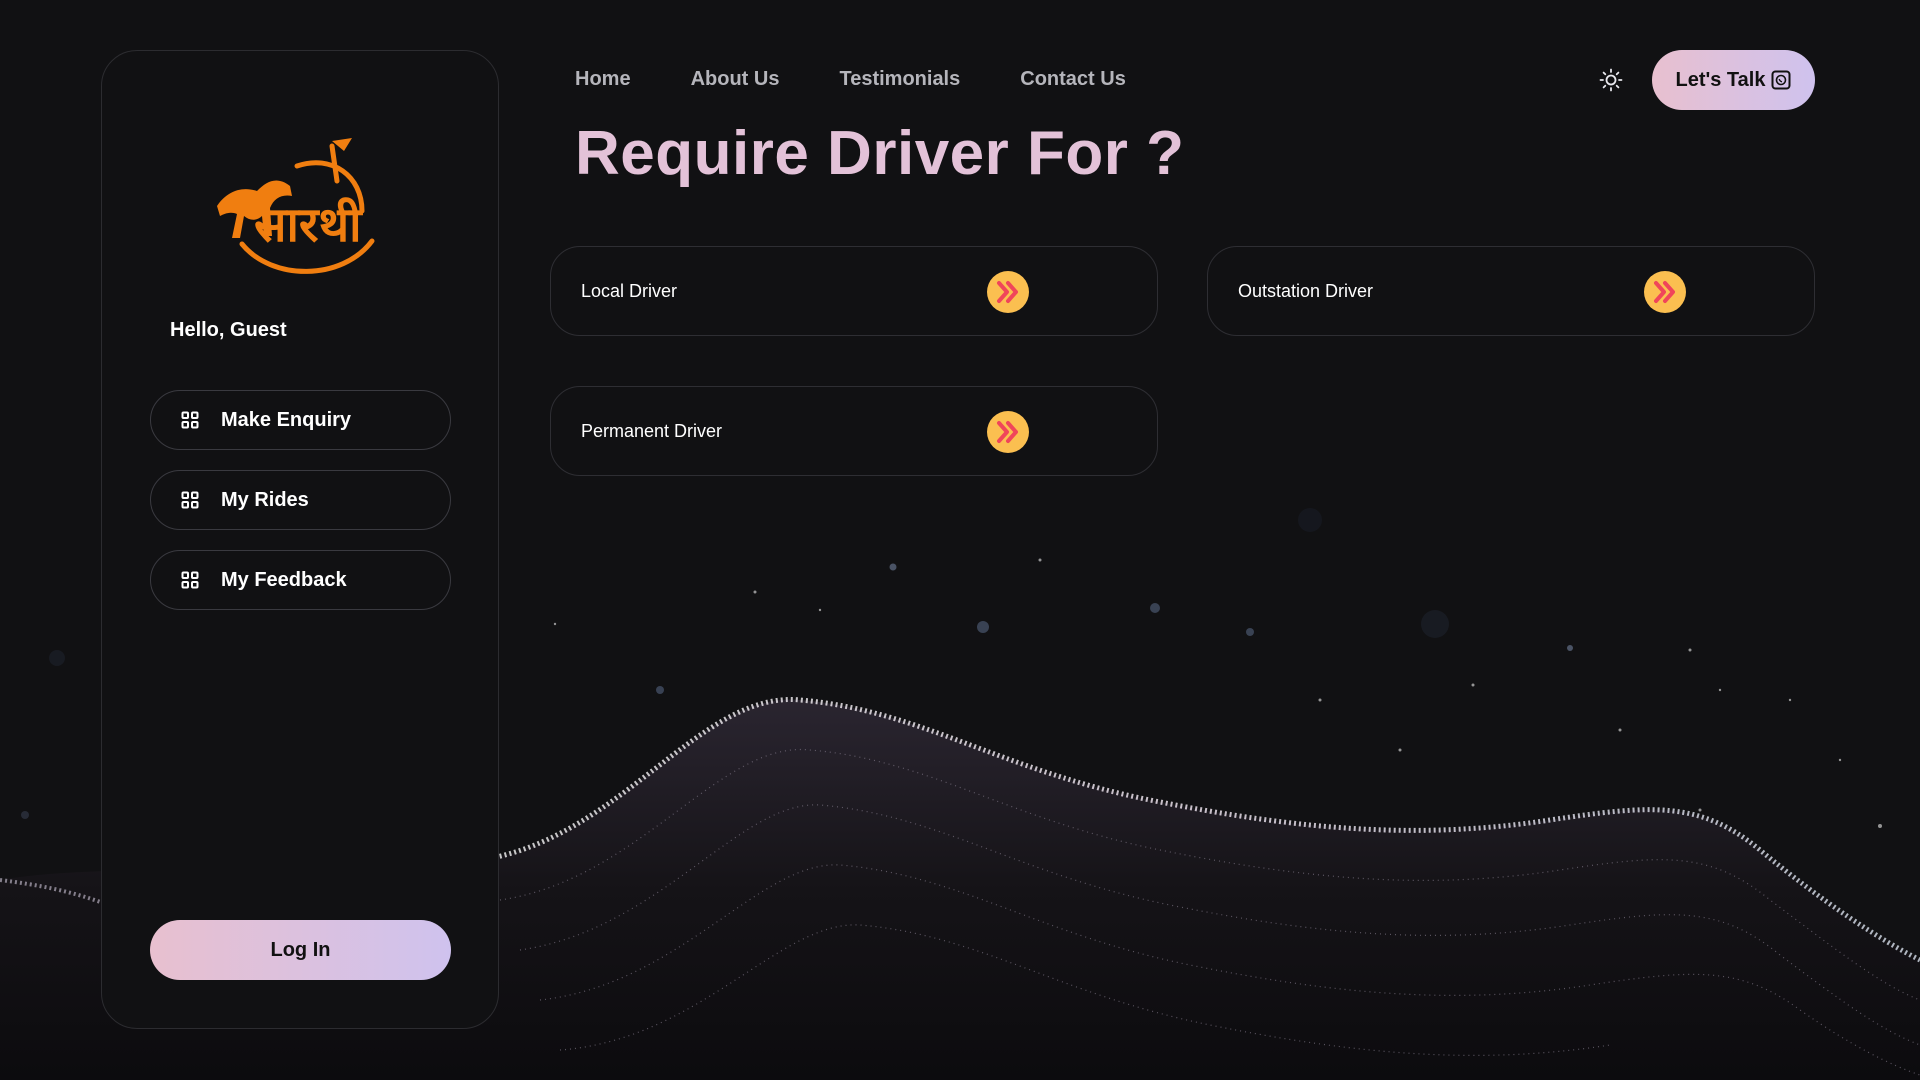  What do you see at coordinates (265, 499) in the screenshot?
I see `my-rides-label: My Rides` at bounding box center [265, 499].